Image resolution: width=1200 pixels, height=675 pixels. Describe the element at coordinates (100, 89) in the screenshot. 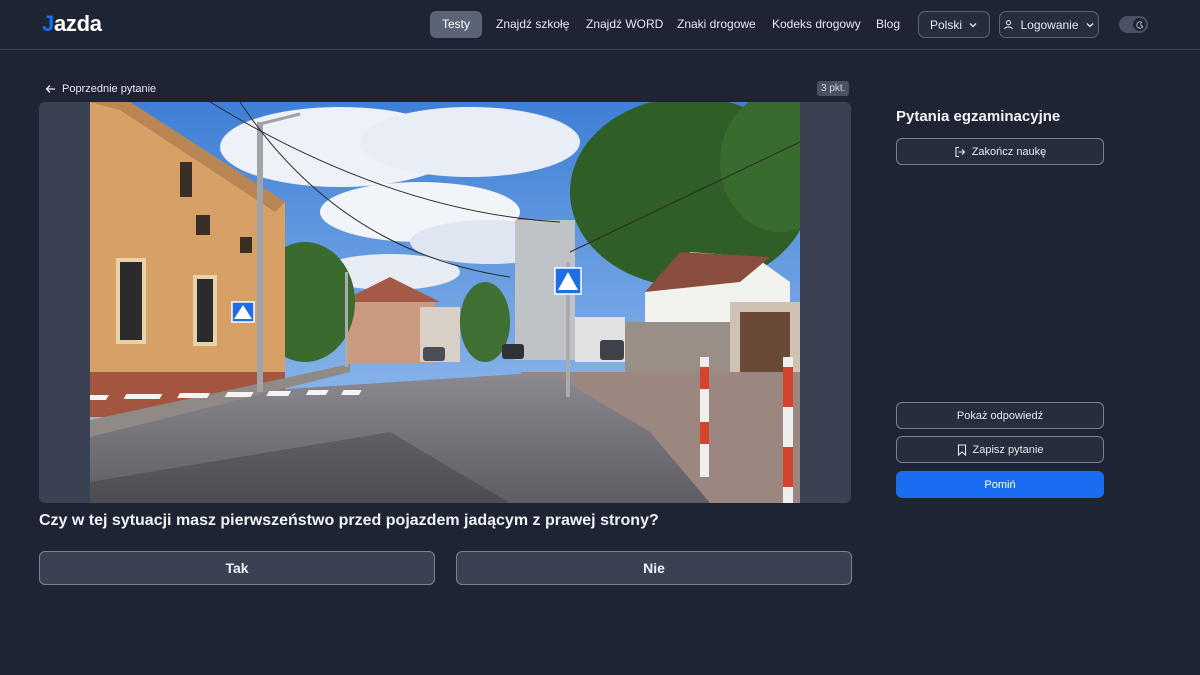

I see `previous-question-link: Poprzednie pytanie` at that location.